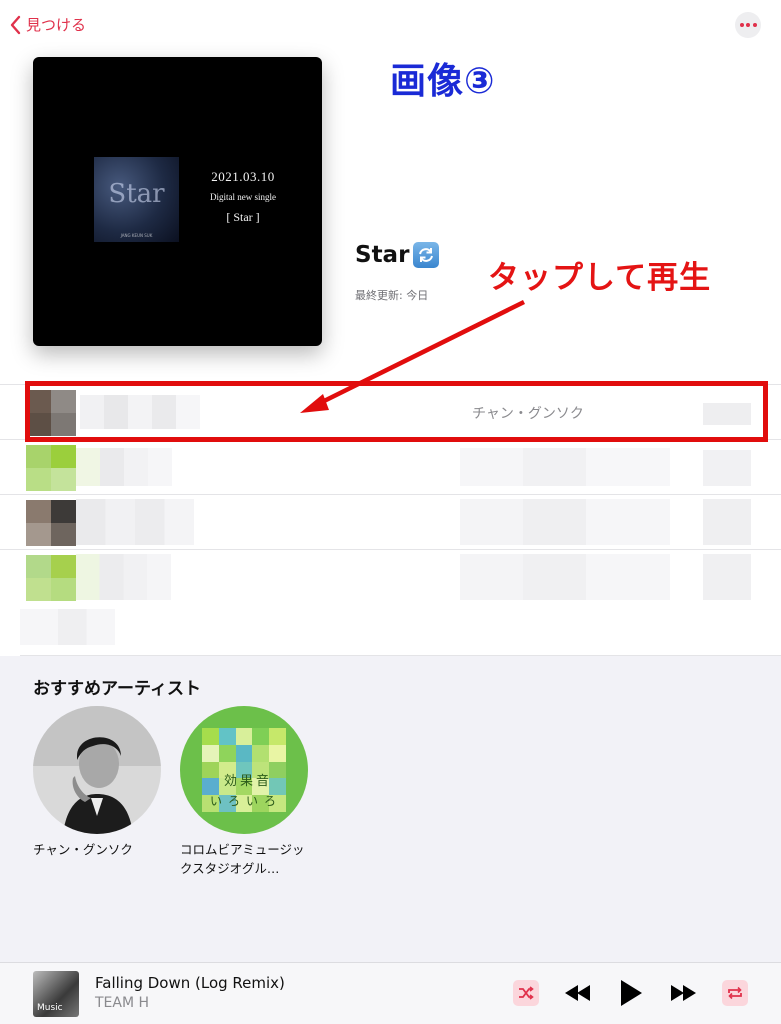  I want to click on effects-art-line2: いろいろ, so click(246, 801).